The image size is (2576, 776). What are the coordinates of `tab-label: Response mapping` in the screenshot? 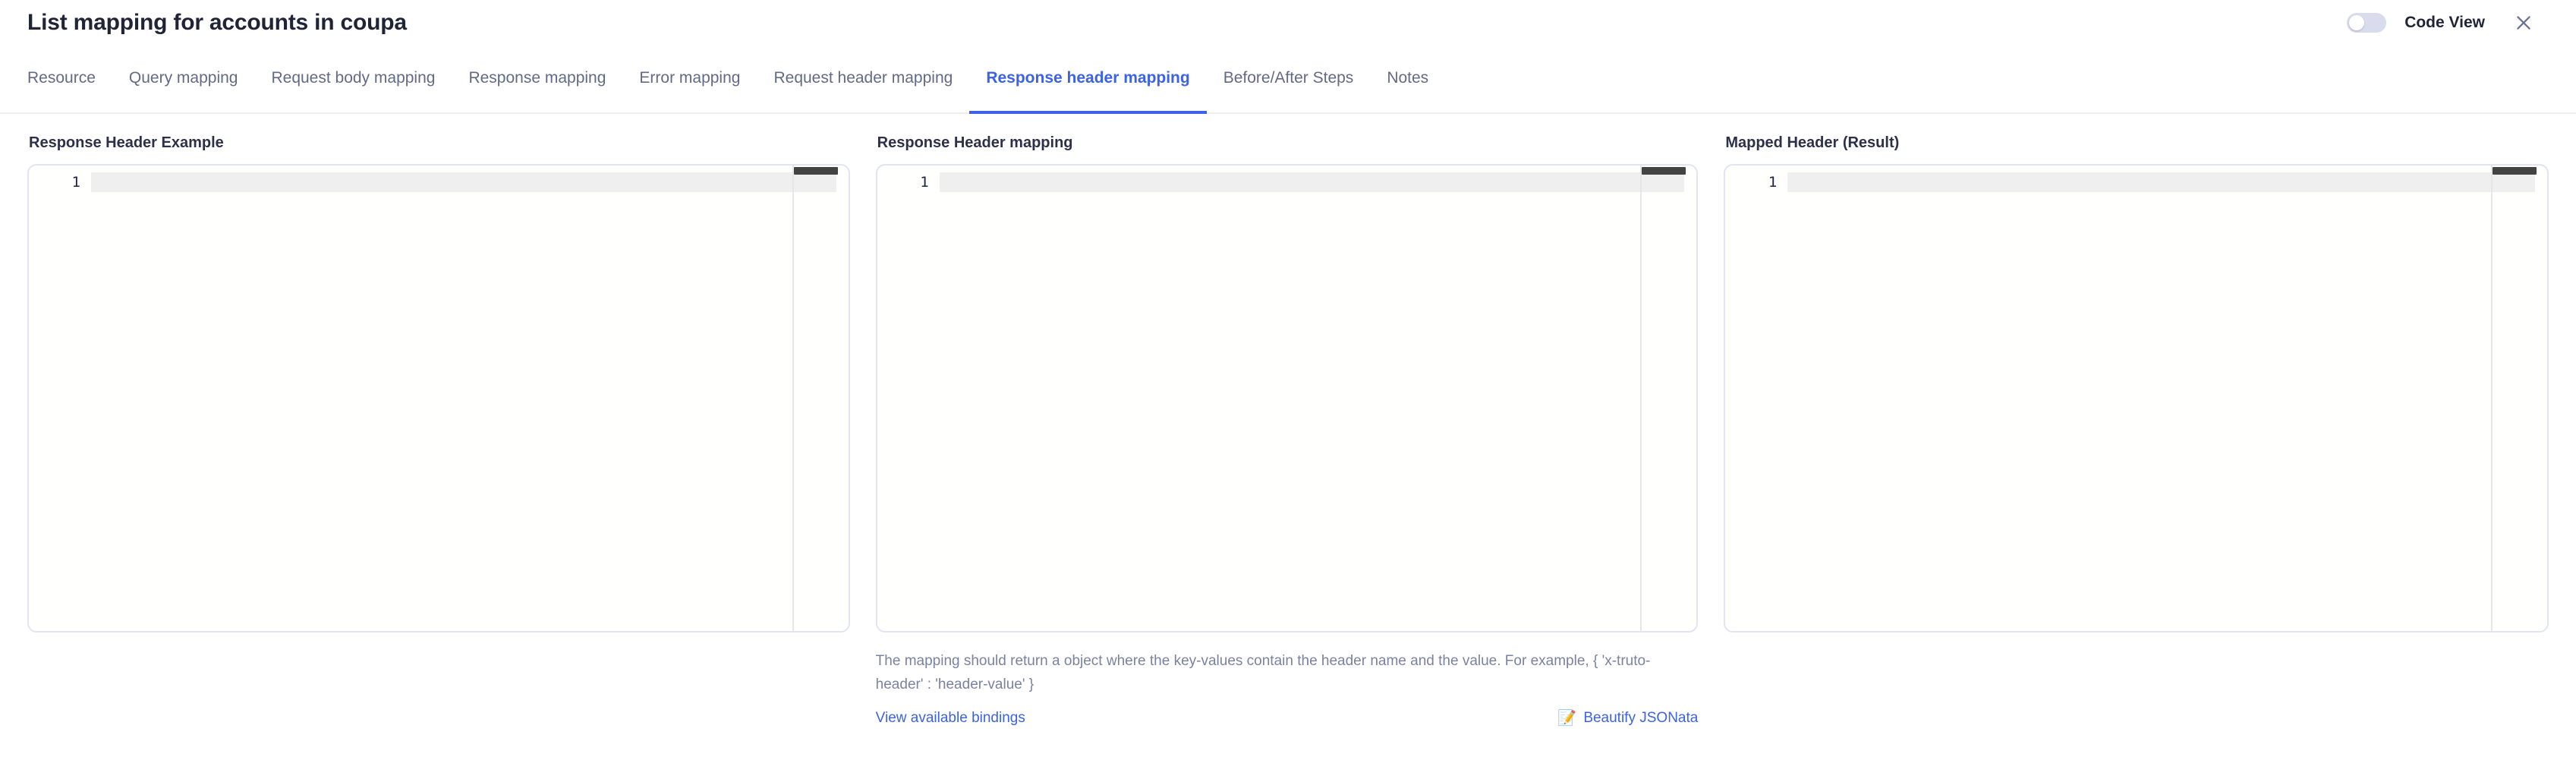 It's located at (537, 78).